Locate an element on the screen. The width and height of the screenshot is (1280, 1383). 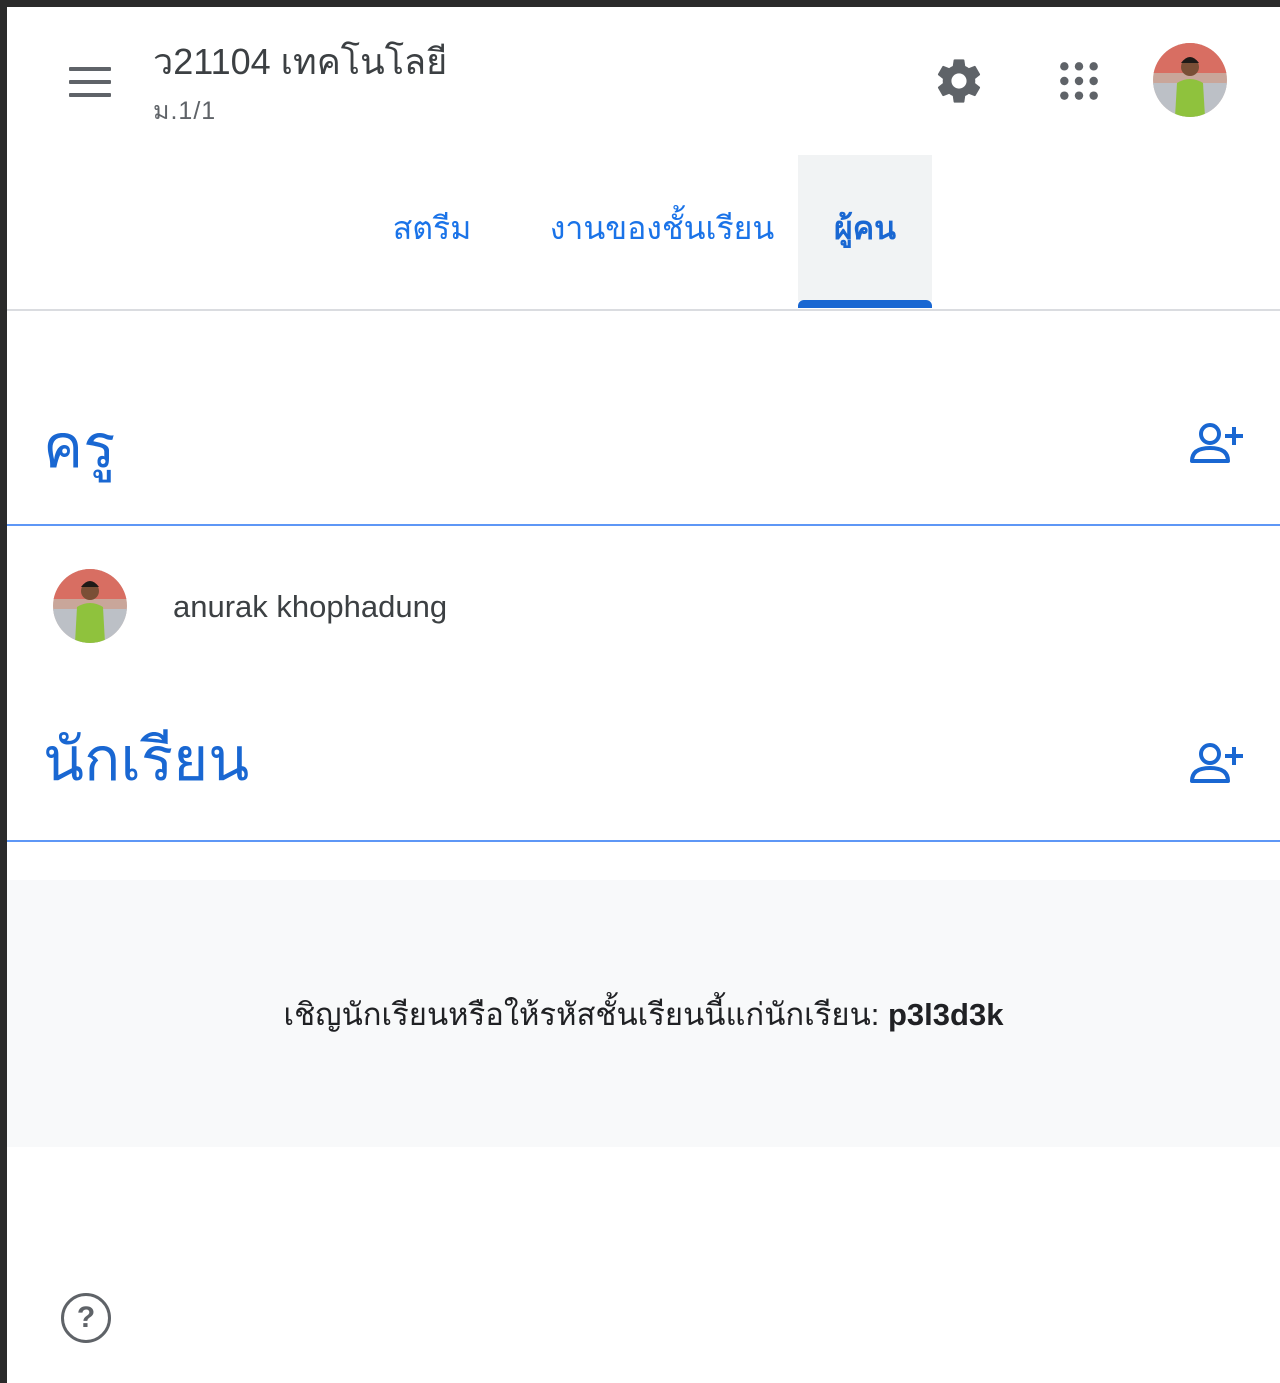
apps-grid-icon is located at coordinates (1079, 81).